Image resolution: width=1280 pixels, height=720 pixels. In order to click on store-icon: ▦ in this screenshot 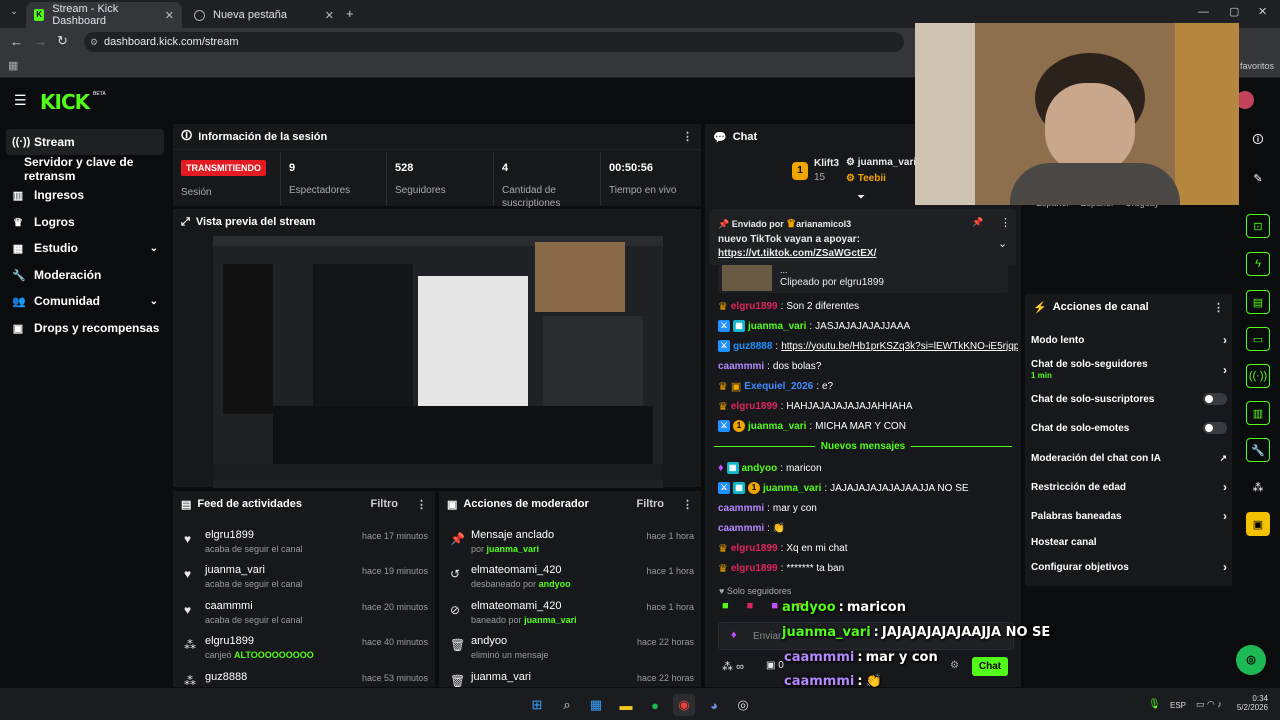, I will do `click(596, 705)`.